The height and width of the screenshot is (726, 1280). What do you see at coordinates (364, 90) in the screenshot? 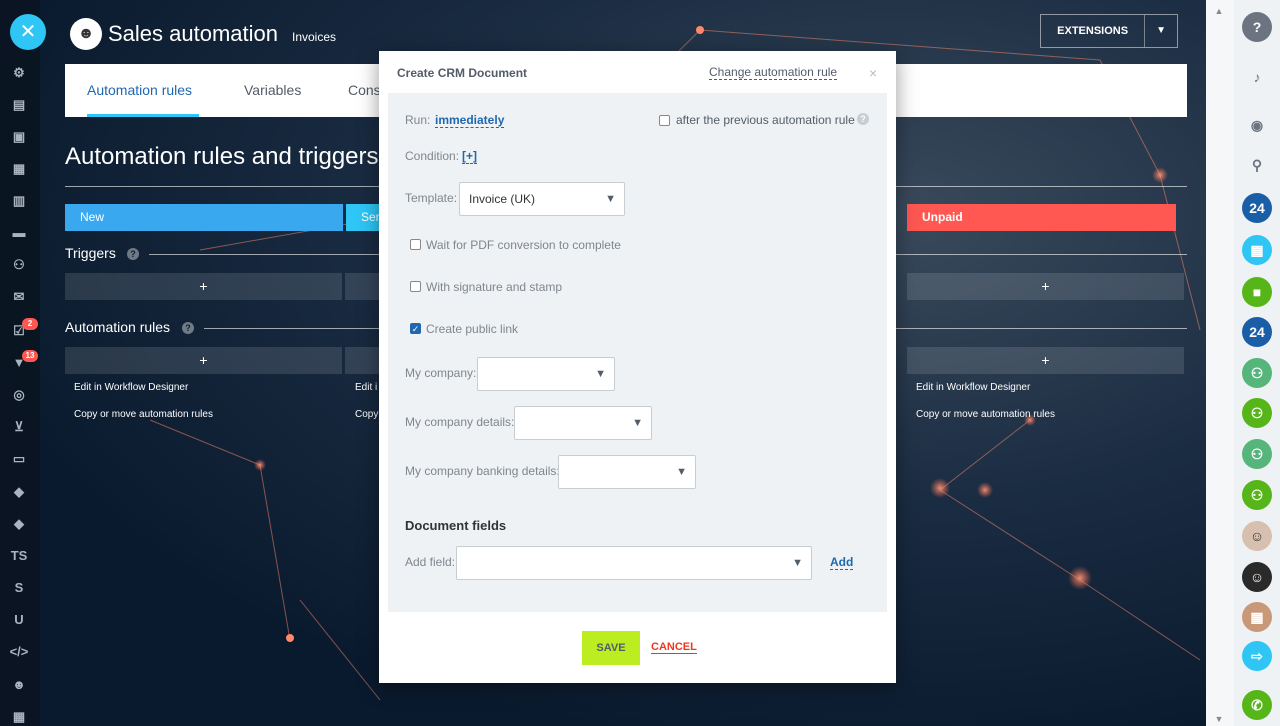
I see `tab-constants: Cons` at bounding box center [364, 90].